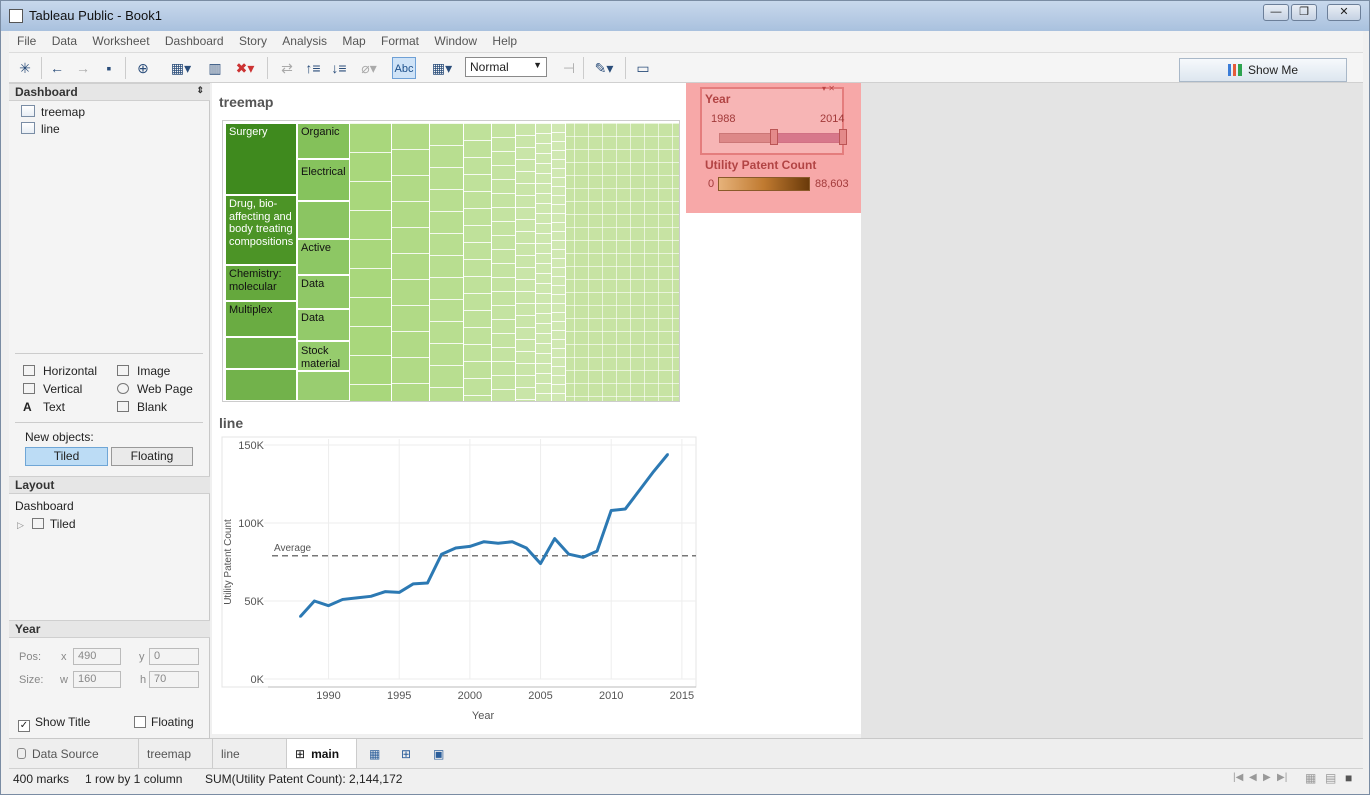 The height and width of the screenshot is (795, 1370). What do you see at coordinates (504, 41) in the screenshot?
I see `menu-help: Help` at bounding box center [504, 41].